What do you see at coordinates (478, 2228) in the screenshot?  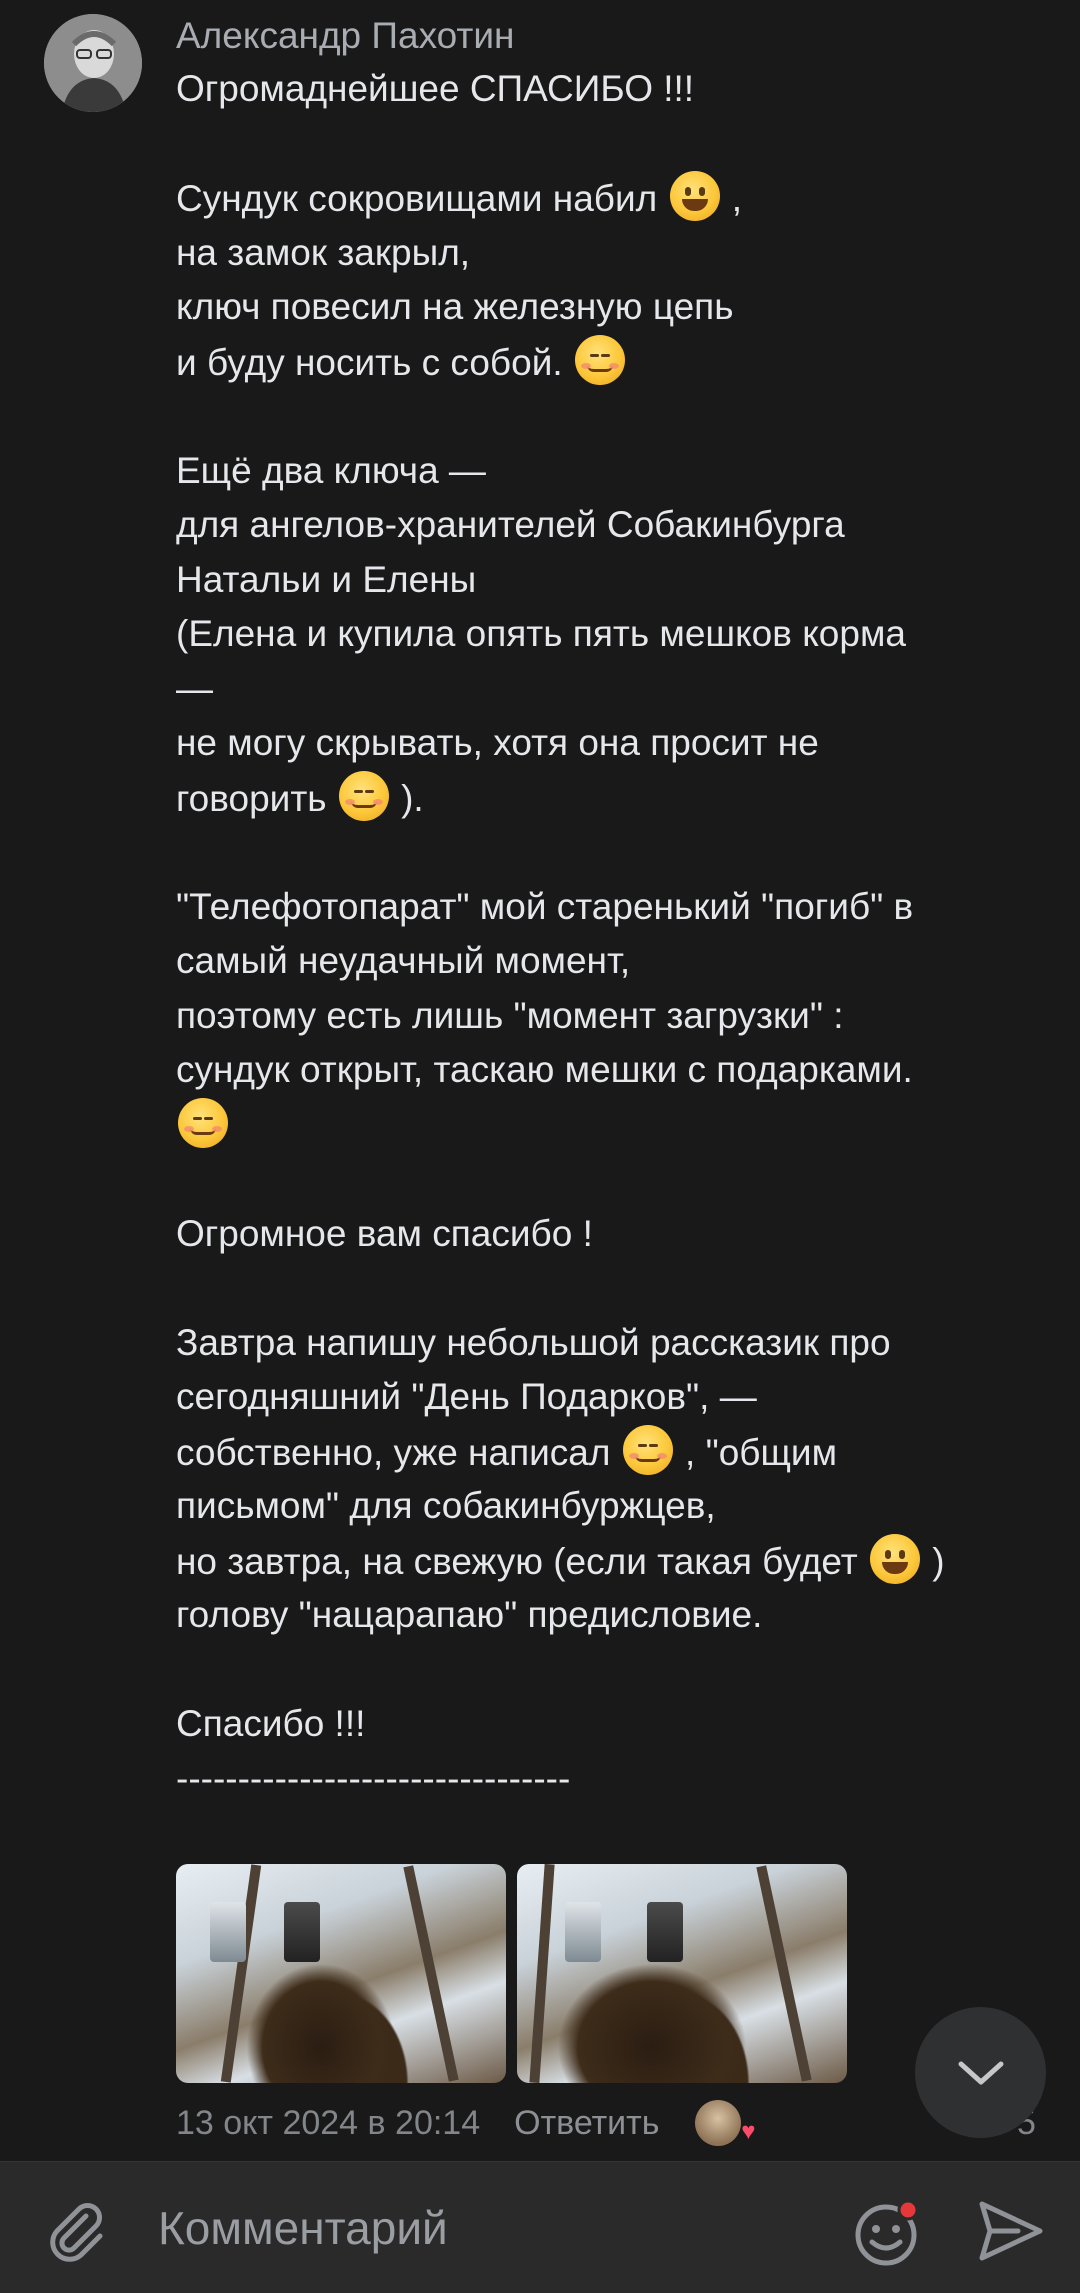 I see `comment-input` at bounding box center [478, 2228].